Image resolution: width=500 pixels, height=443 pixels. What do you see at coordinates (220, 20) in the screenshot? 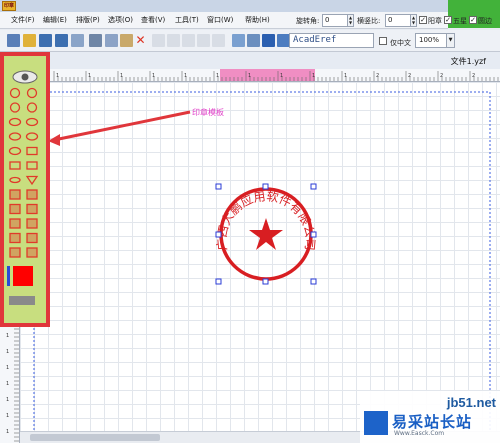
I see `menu-window: 窗口(W)` at bounding box center [220, 20].